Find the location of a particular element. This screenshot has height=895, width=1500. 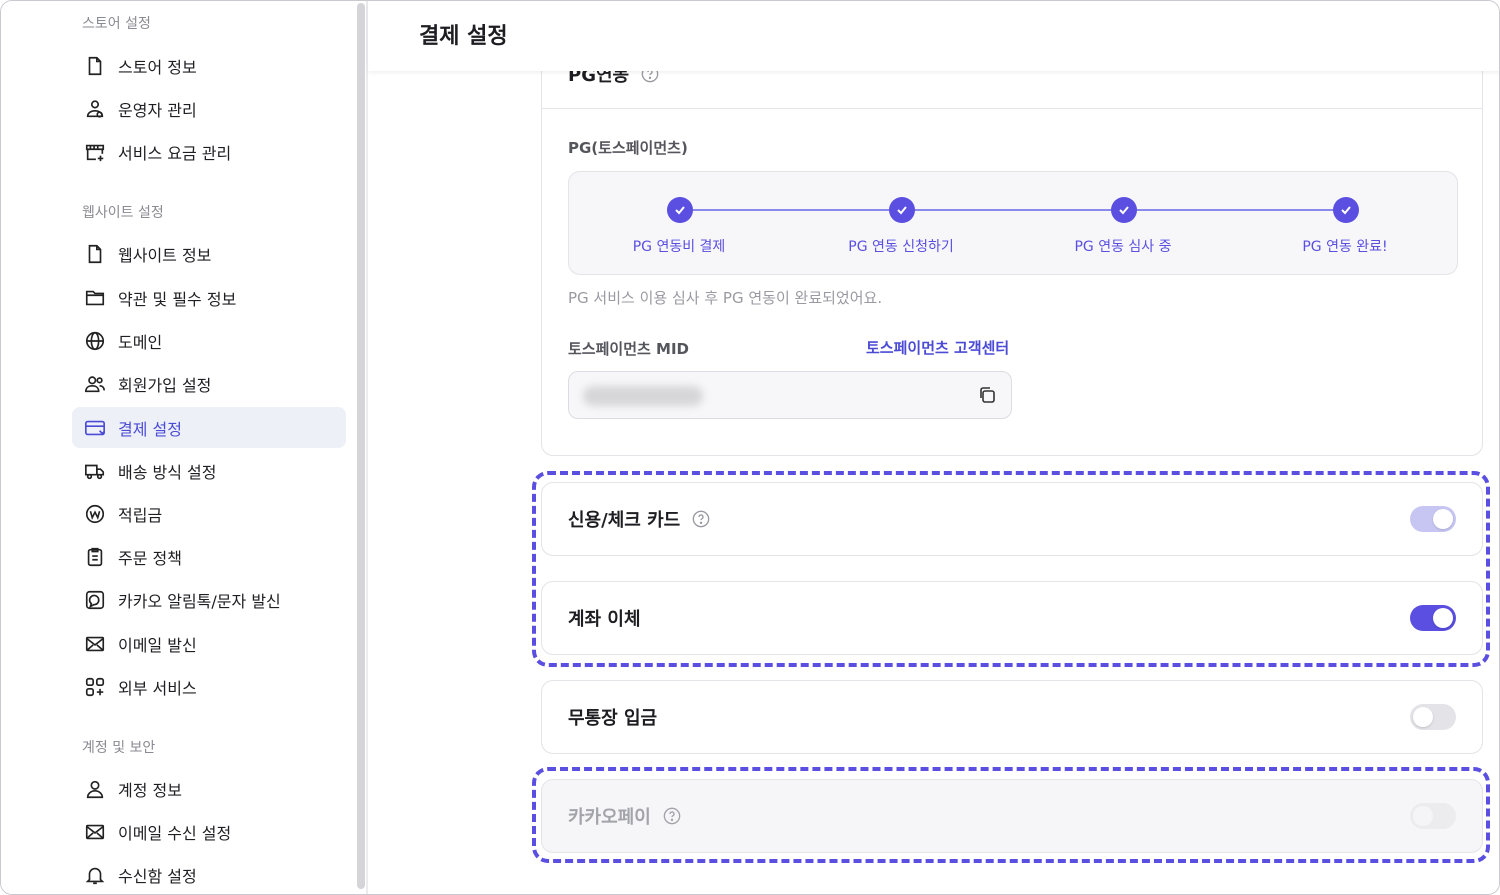

sidebar-item-payment: 결제 설정 is located at coordinates (209, 427).